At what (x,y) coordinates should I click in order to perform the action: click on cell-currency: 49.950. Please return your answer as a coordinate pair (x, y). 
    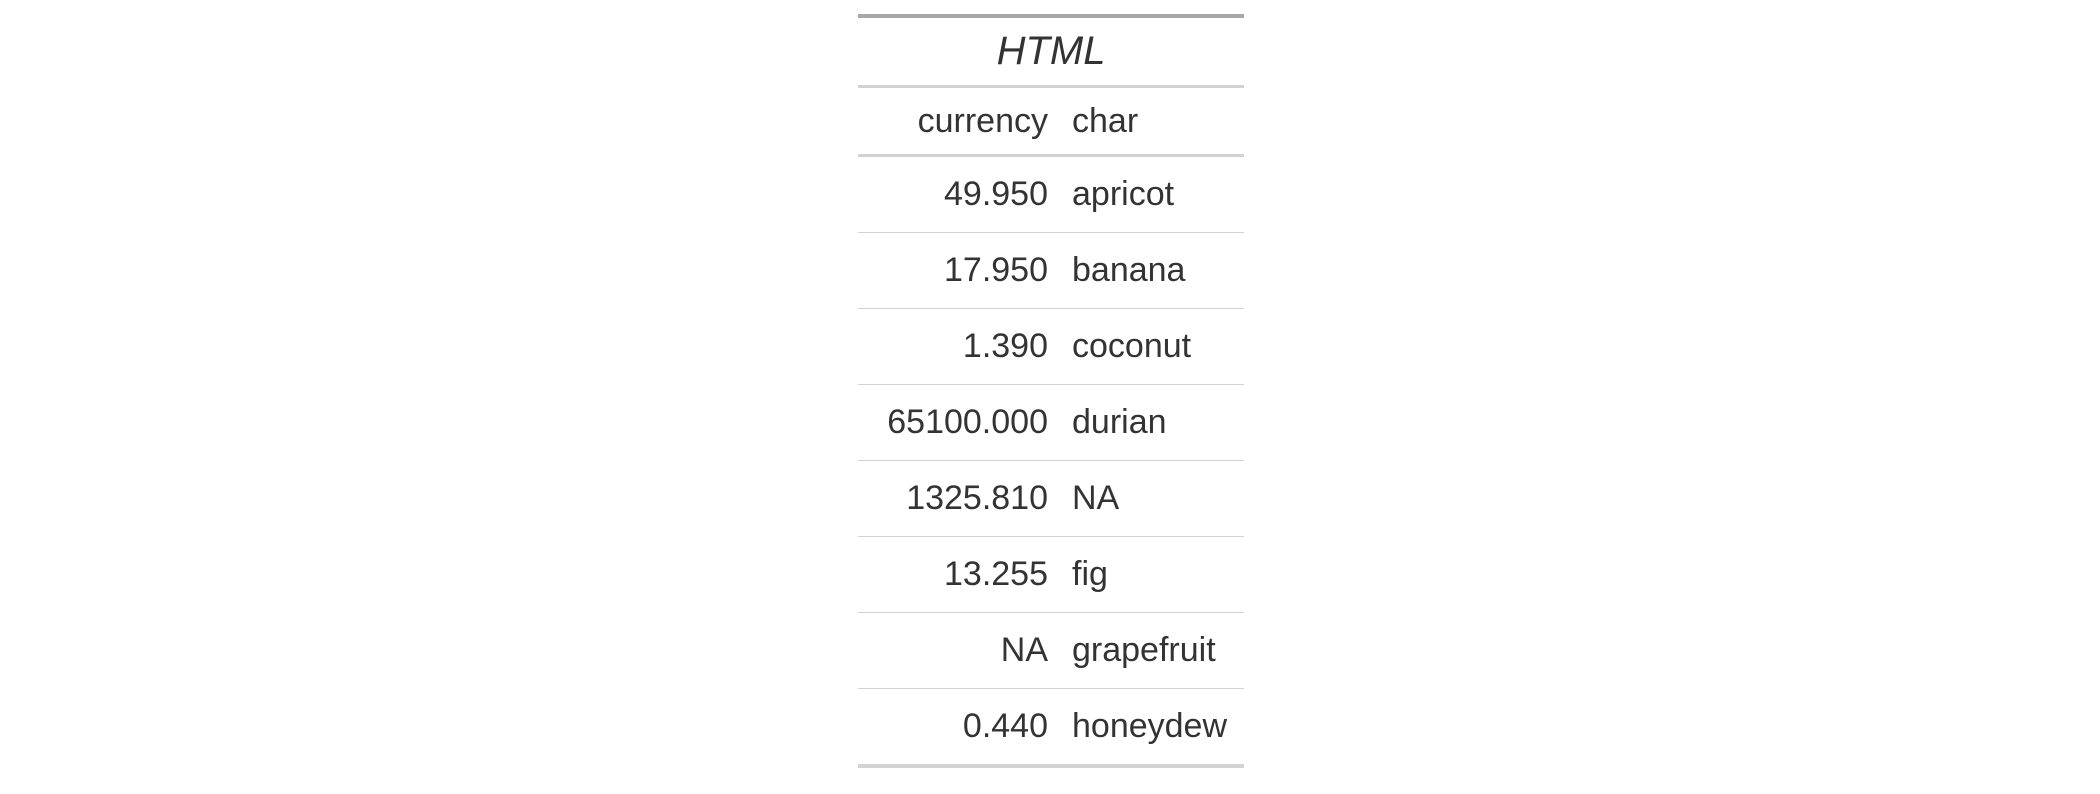
    Looking at the image, I should click on (996, 194).